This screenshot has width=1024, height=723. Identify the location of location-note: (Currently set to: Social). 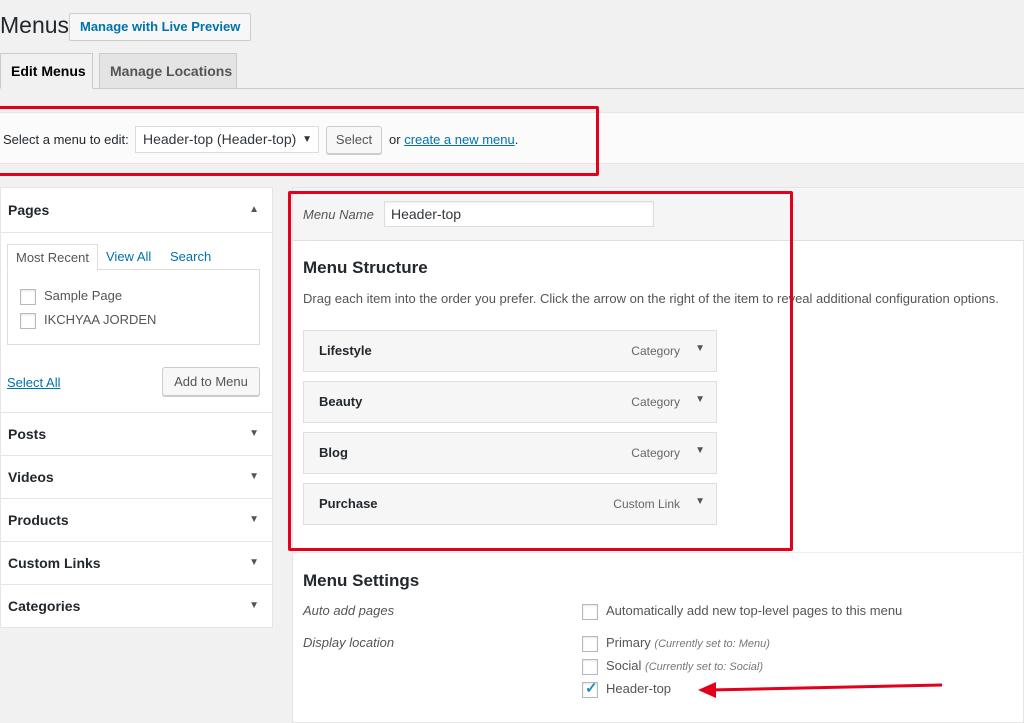
(704, 667).